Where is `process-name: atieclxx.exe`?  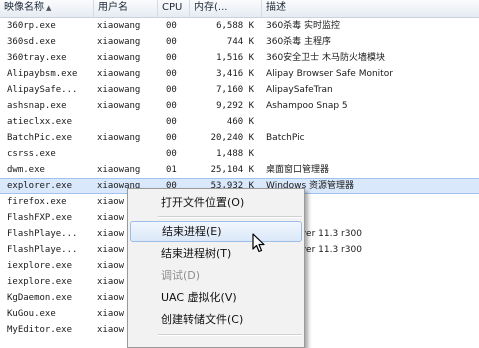
process-name: atieclxx.exe is located at coordinates (40, 122).